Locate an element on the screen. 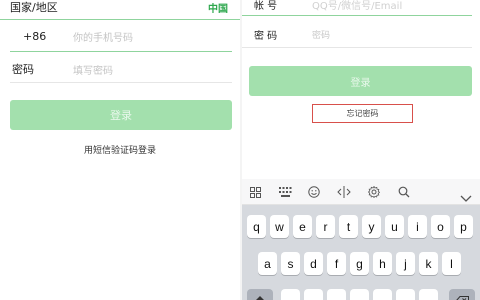  shift-key is located at coordinates (260, 294).